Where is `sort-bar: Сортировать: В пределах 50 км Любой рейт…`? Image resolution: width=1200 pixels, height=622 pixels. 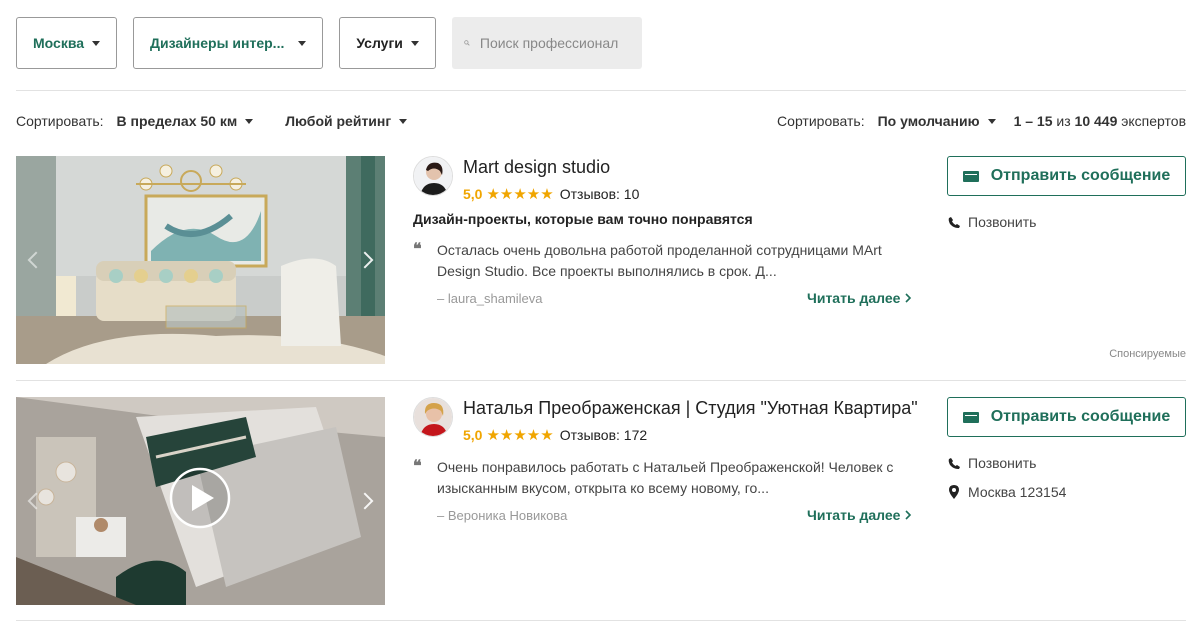 sort-bar: Сортировать: В пределах 50 км Любой рейт… is located at coordinates (601, 121).